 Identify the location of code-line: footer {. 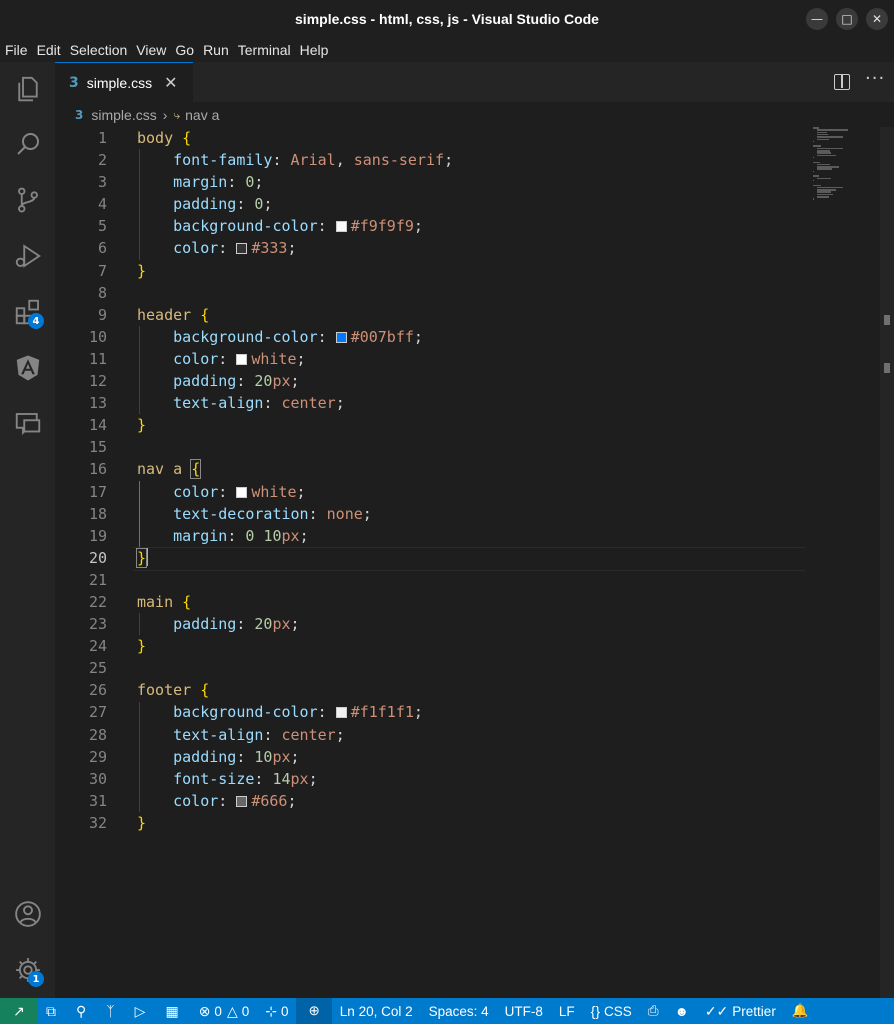
(472, 690).